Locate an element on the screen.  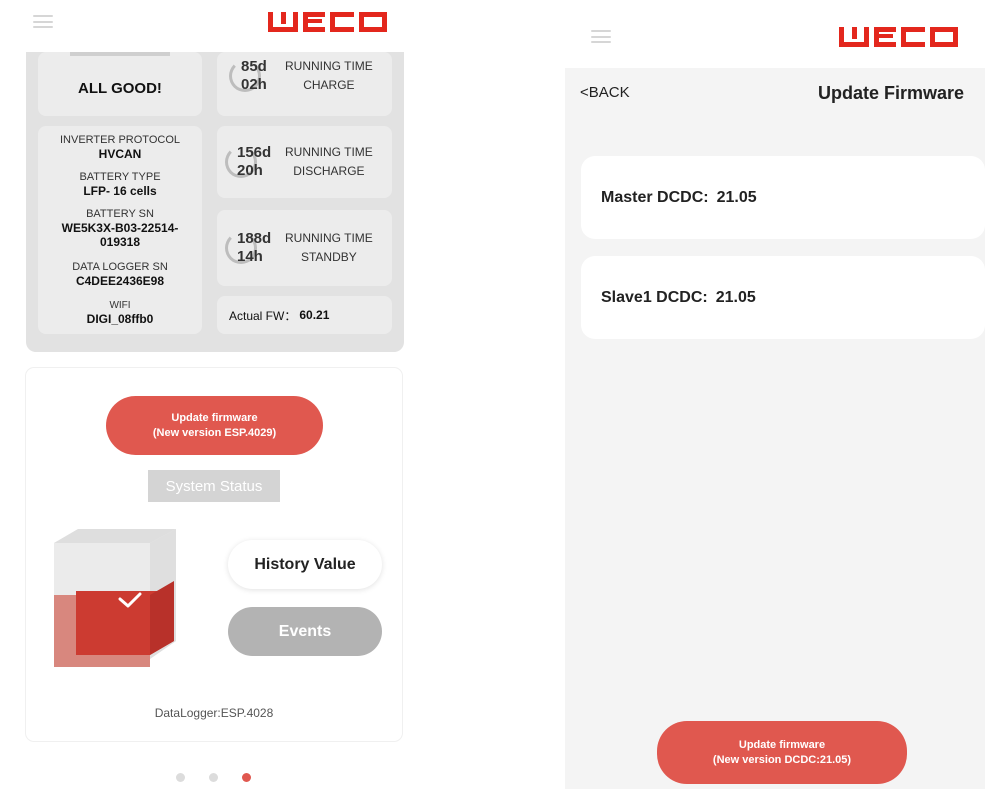
firmware-item-slave1: Slave1 DCDC: 21.05 is located at coordinates (783, 297).